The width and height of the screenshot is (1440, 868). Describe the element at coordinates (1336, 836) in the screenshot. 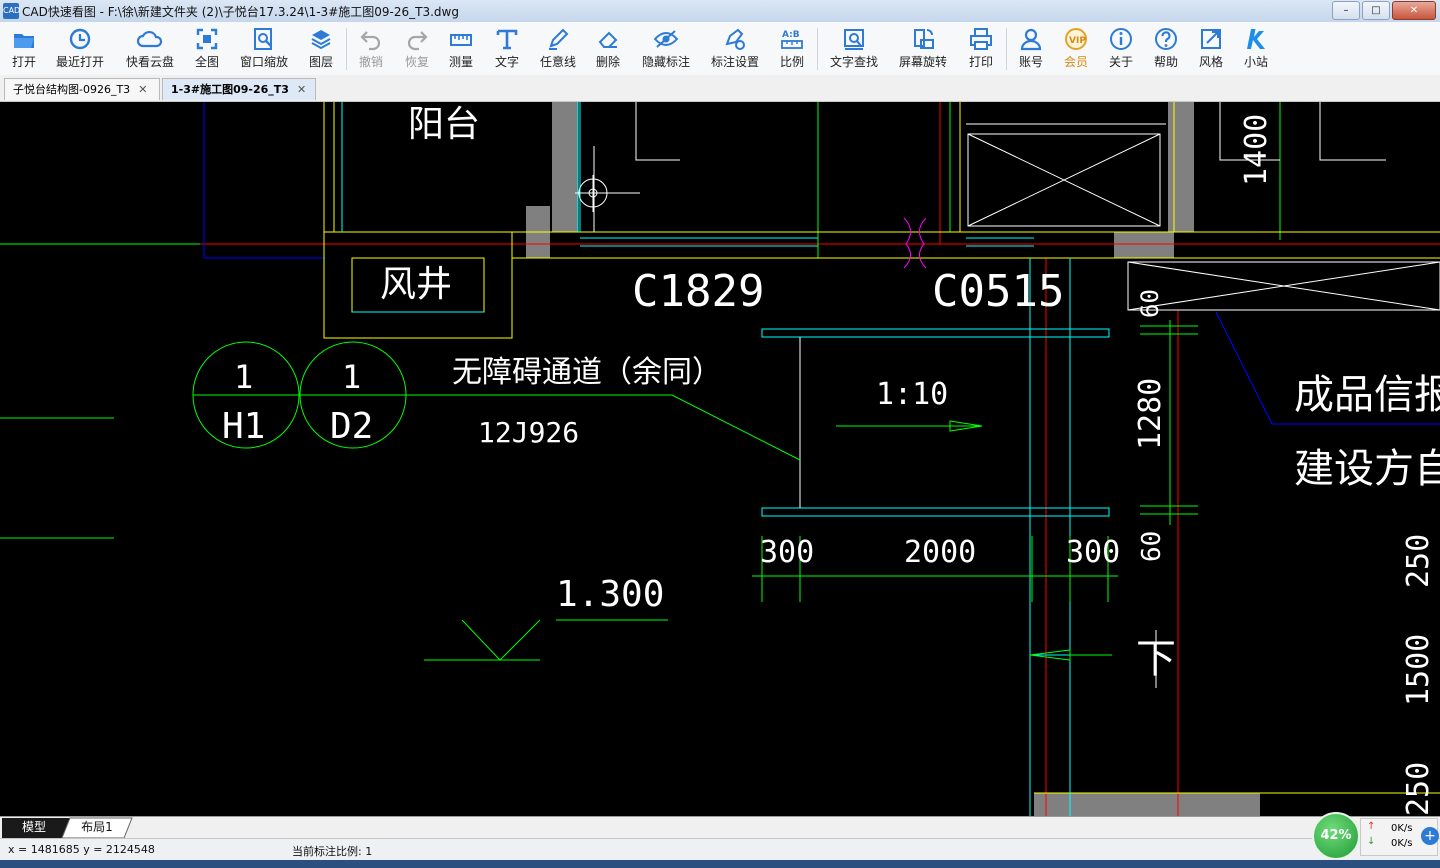

I see `cpu-usage-badge: 42%` at that location.